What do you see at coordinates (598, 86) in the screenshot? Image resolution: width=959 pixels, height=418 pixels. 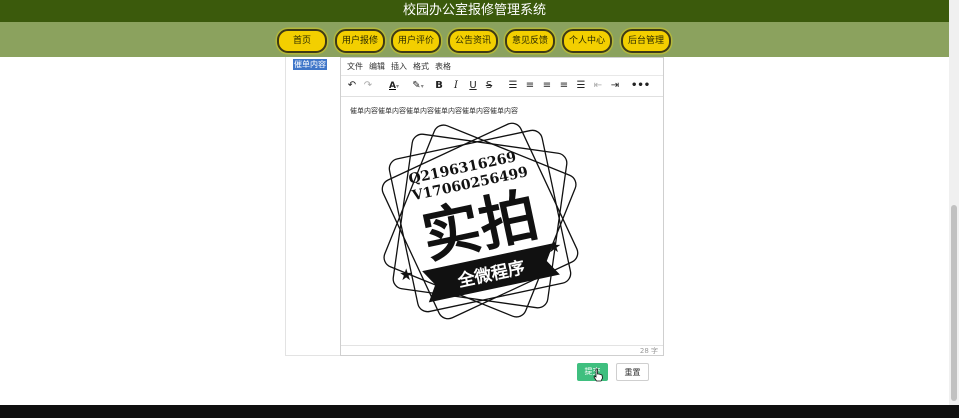 I see `outdent-icon: ⇤` at bounding box center [598, 86].